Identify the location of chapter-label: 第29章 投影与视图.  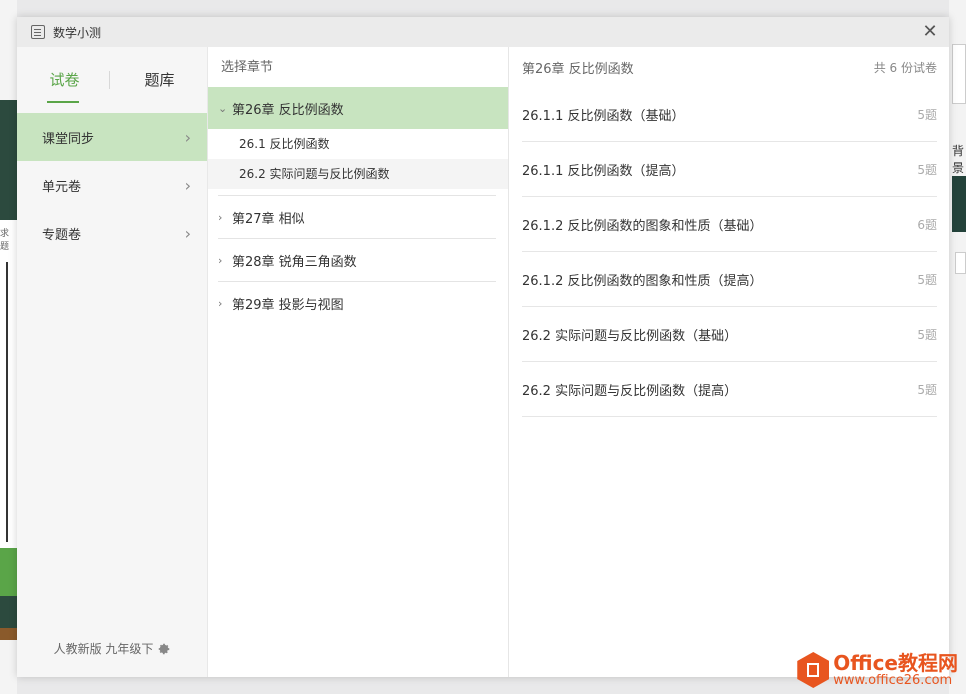
(288, 305).